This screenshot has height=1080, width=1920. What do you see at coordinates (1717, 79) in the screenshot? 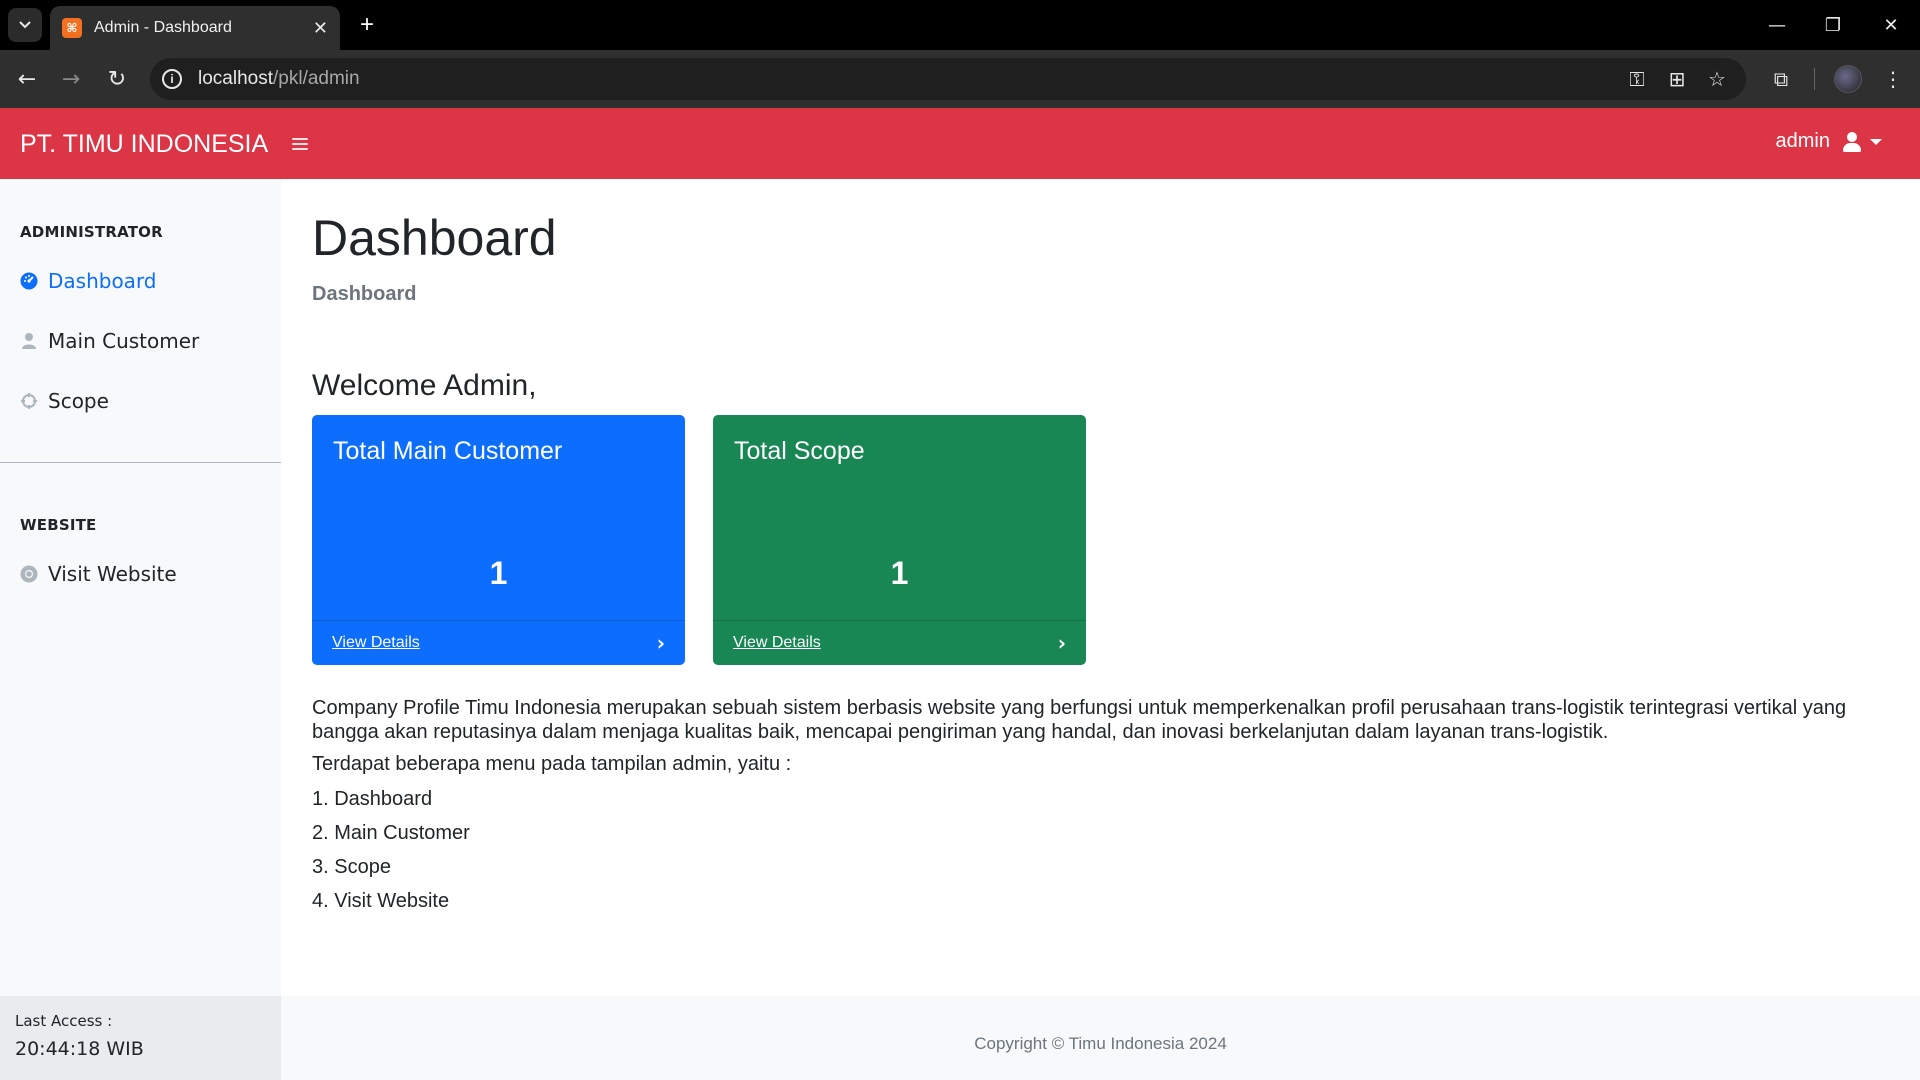
I see `star-icon: ☆` at bounding box center [1717, 79].